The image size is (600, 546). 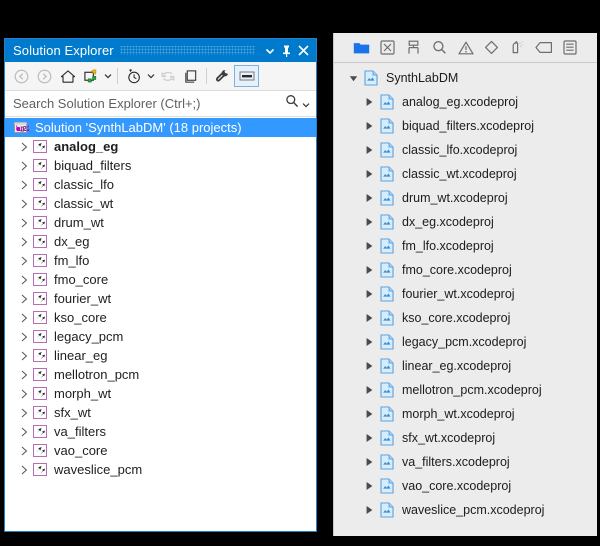 I want to click on project-row: legacy_pcm, so click(x=160, y=336).